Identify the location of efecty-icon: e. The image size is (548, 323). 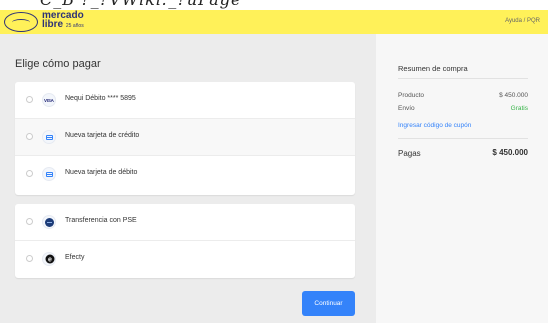
(49, 259).